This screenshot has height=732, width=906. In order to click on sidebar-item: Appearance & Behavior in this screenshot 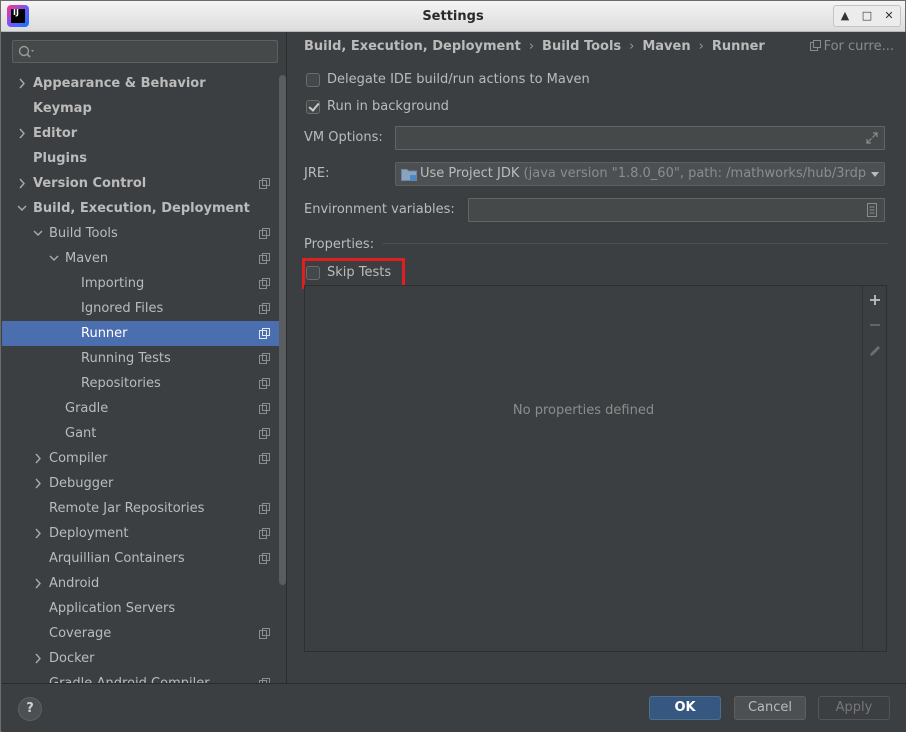, I will do `click(144, 83)`.